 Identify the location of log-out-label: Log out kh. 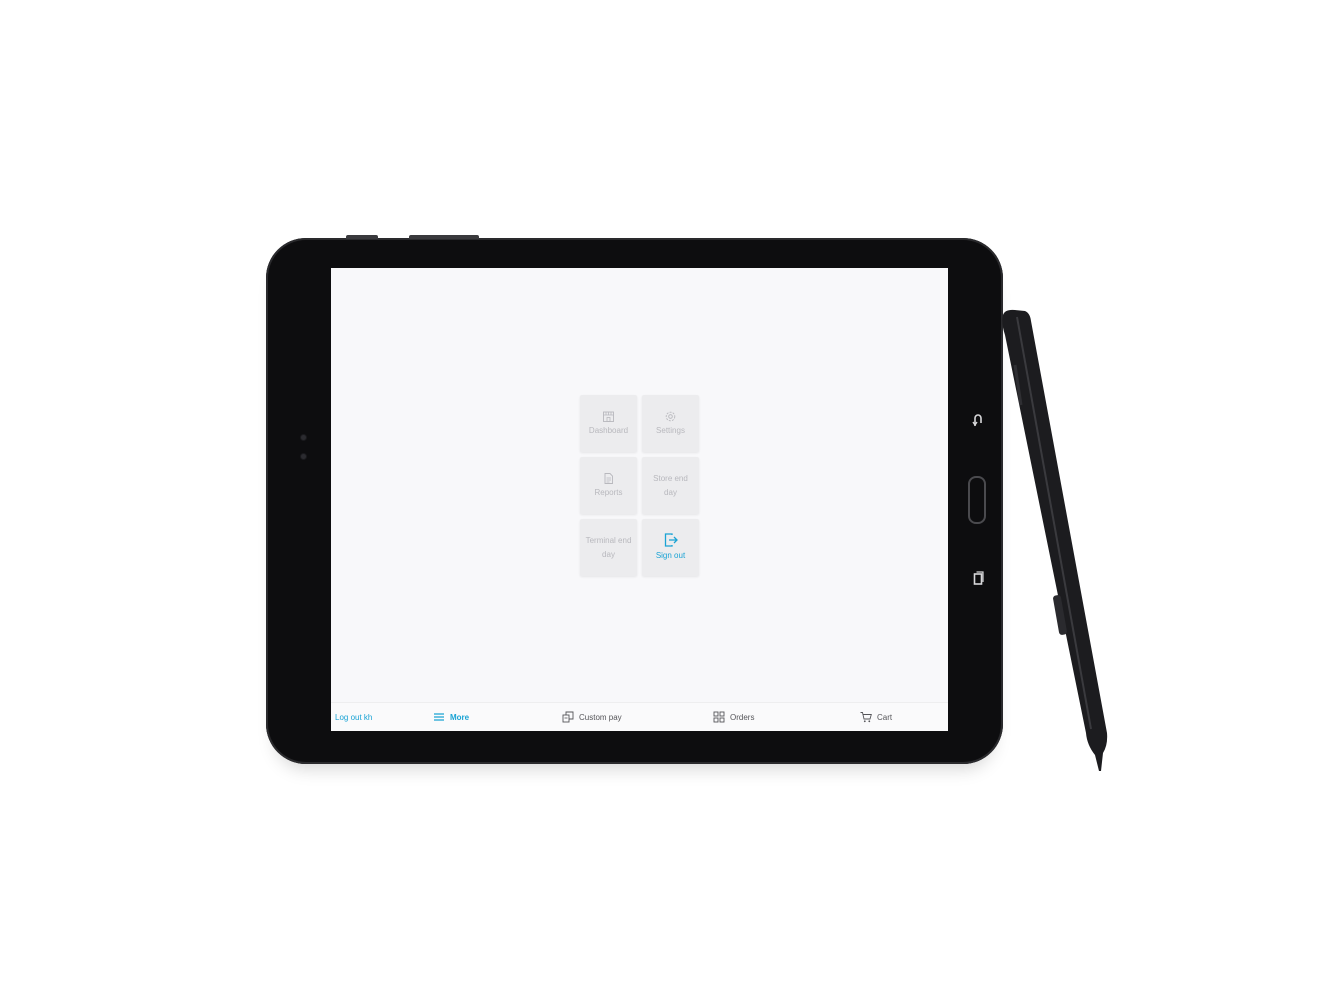
(354, 717).